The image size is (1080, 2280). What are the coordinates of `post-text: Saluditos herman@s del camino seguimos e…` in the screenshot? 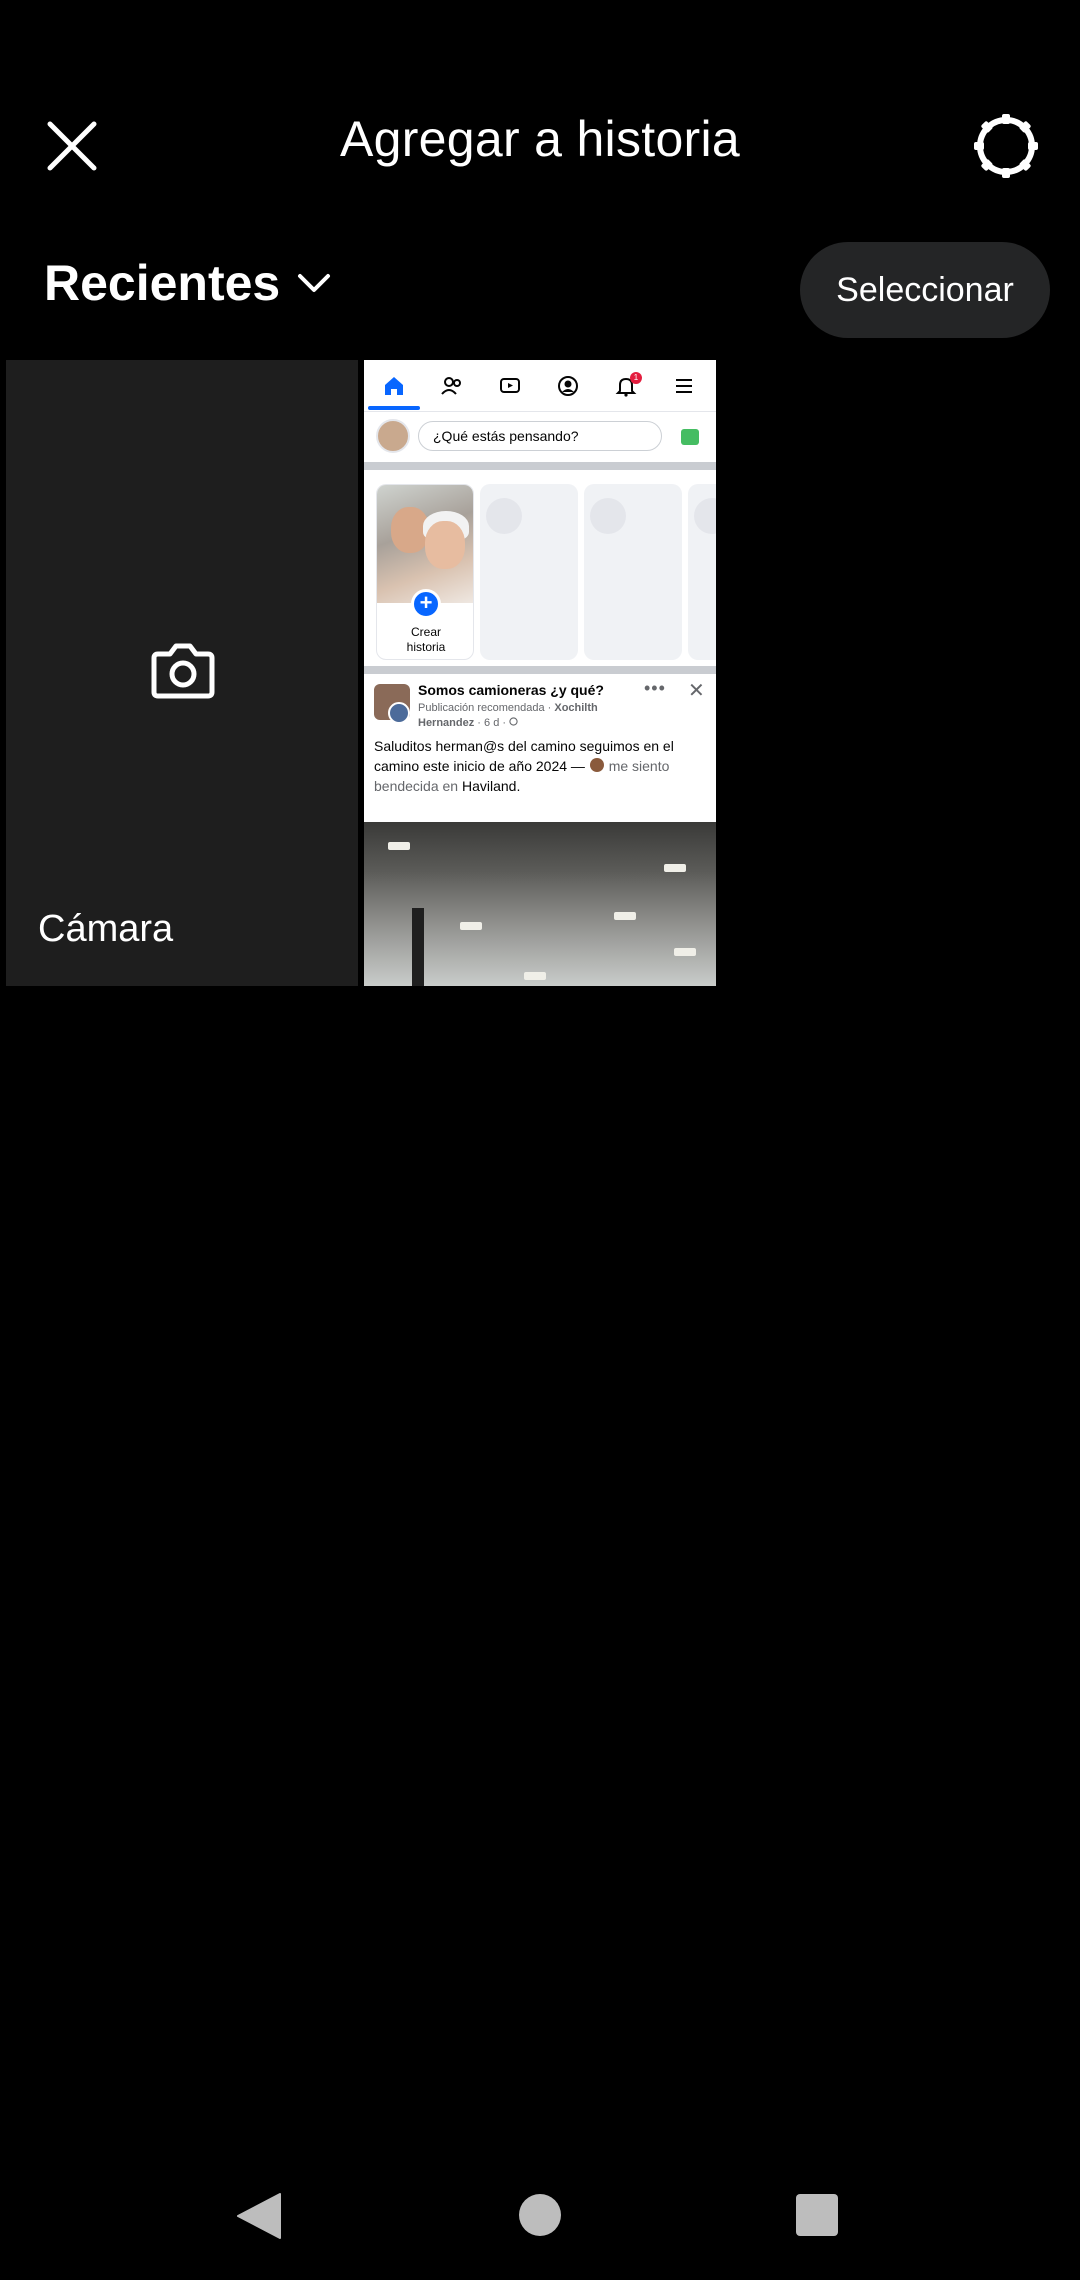 It's located at (542, 766).